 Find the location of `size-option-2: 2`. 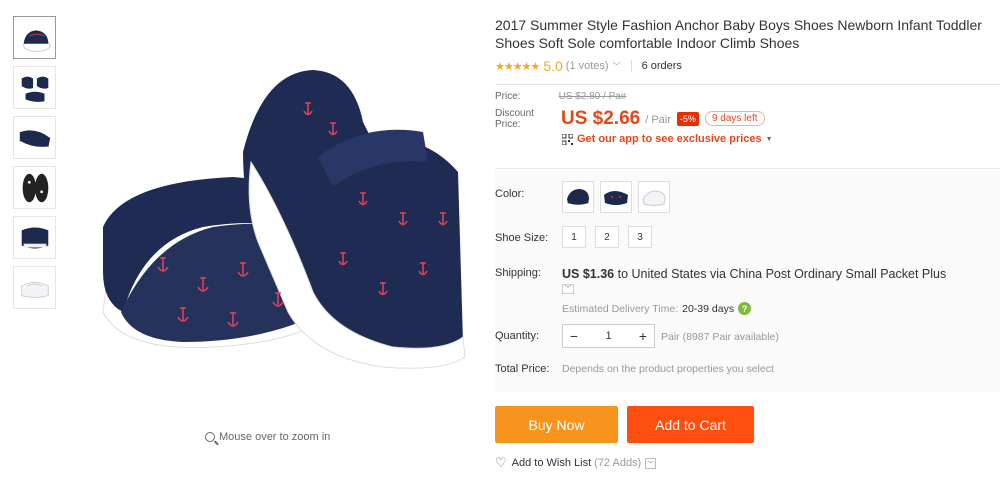

size-option-2: 2 is located at coordinates (607, 237).